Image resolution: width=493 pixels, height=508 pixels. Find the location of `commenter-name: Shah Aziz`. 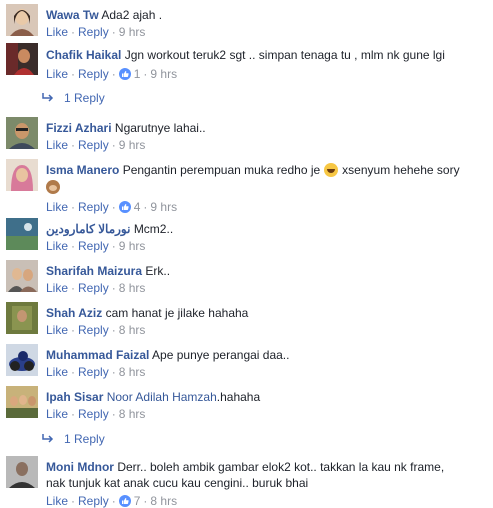

commenter-name: Shah Aziz is located at coordinates (74, 313).